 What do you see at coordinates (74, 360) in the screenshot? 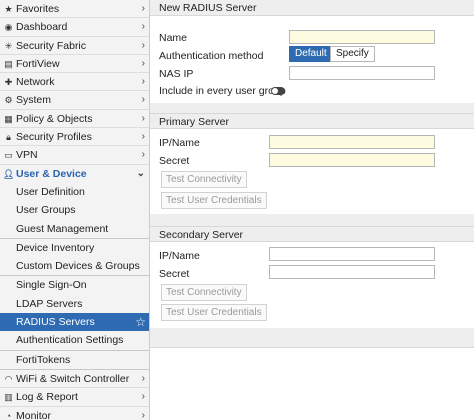
I see `nav-fortitokens: FortiTokens` at bounding box center [74, 360].